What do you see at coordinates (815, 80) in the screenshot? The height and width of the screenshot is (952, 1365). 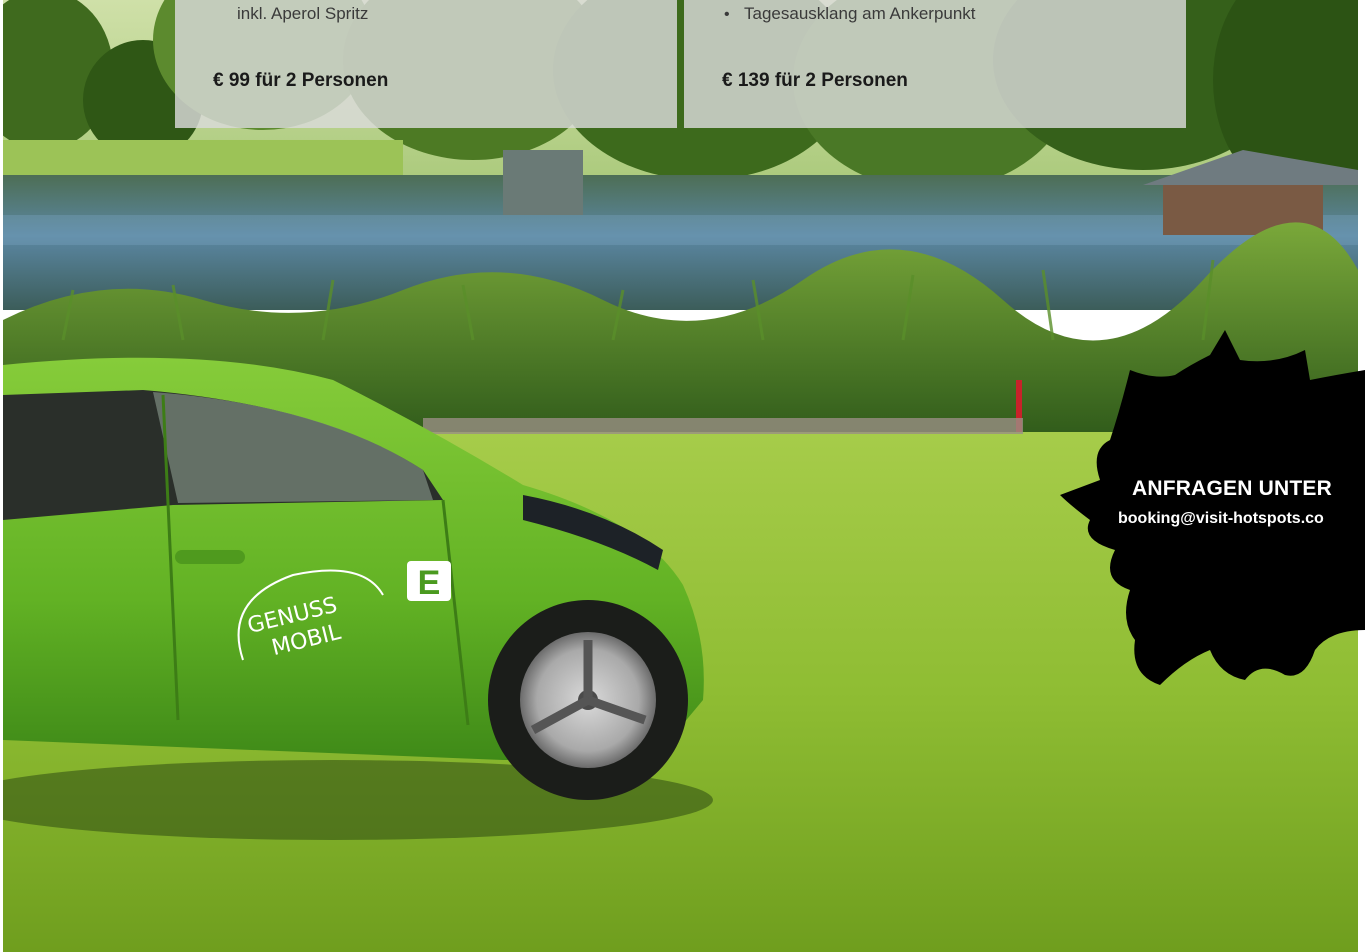 I see `offer-right-price: € 139 für 2 Personen` at bounding box center [815, 80].